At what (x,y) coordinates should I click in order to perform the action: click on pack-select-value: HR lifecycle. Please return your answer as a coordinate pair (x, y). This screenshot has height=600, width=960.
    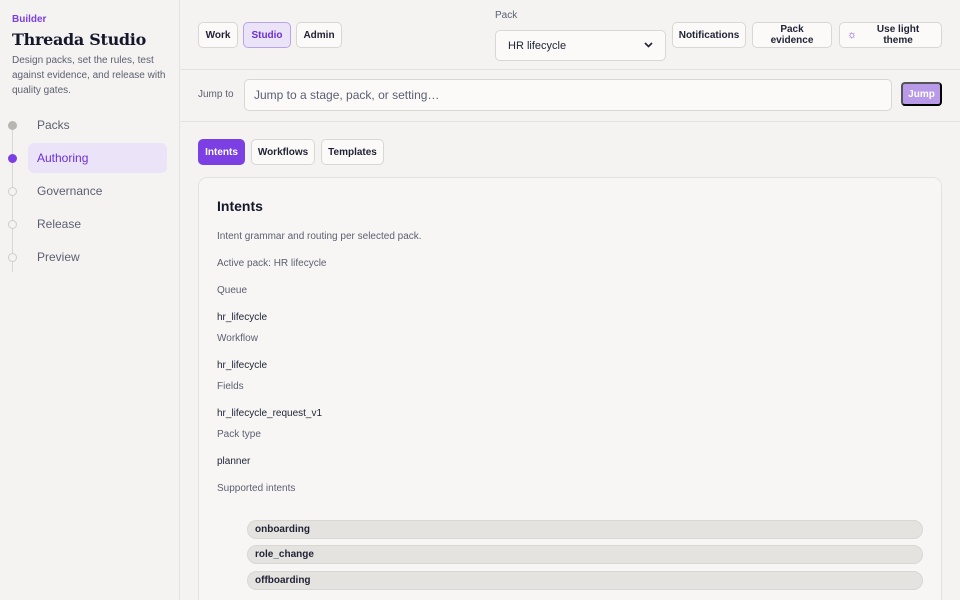
    Looking at the image, I should click on (537, 45).